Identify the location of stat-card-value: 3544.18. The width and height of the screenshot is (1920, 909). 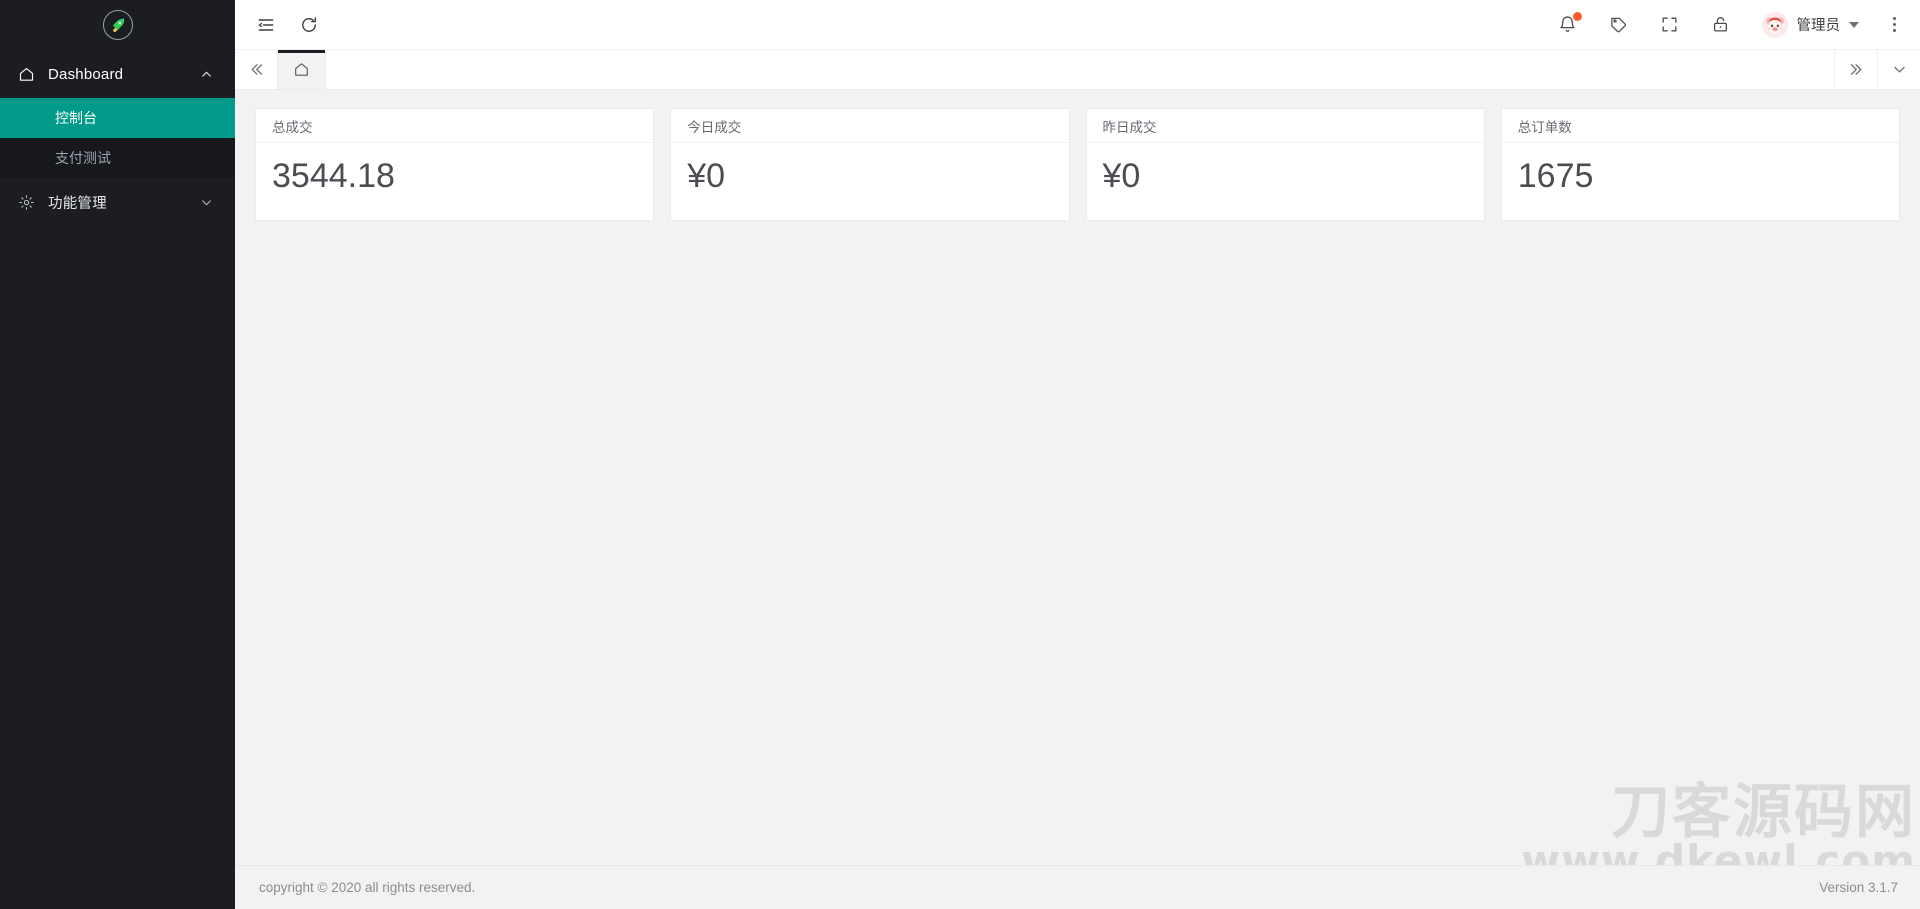
(333, 176).